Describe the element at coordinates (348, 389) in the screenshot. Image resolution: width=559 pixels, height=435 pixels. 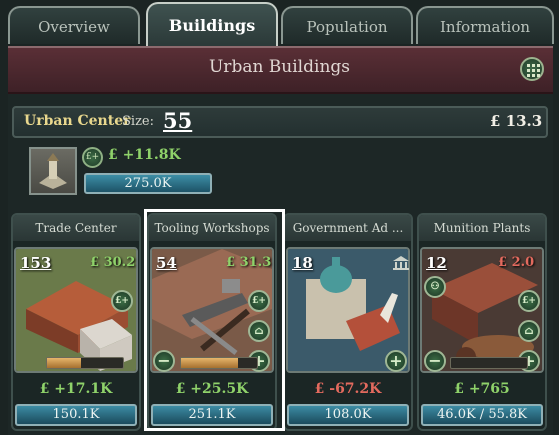
I see `building-income: £ -67.2K` at that location.